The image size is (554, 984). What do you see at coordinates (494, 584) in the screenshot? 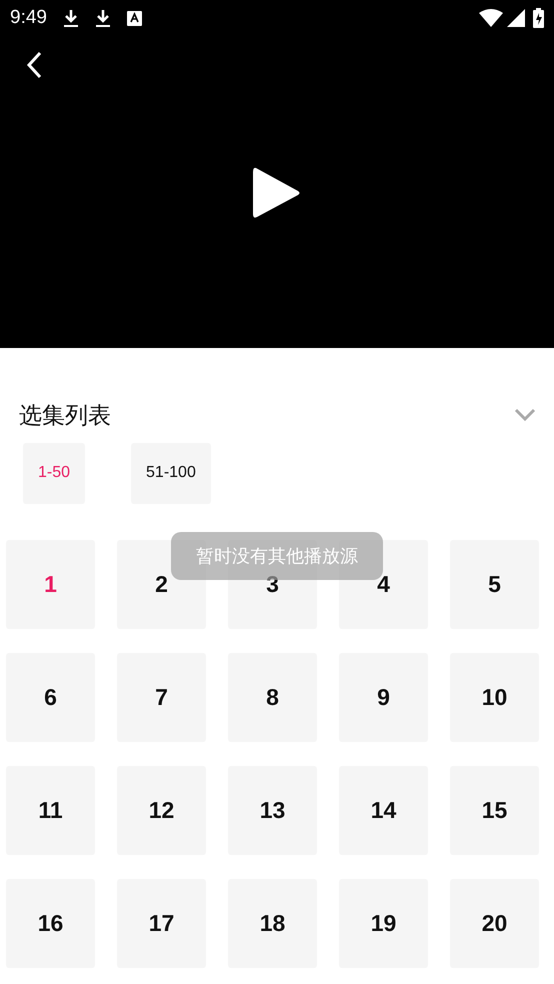
I see `episode-button: 5` at bounding box center [494, 584].